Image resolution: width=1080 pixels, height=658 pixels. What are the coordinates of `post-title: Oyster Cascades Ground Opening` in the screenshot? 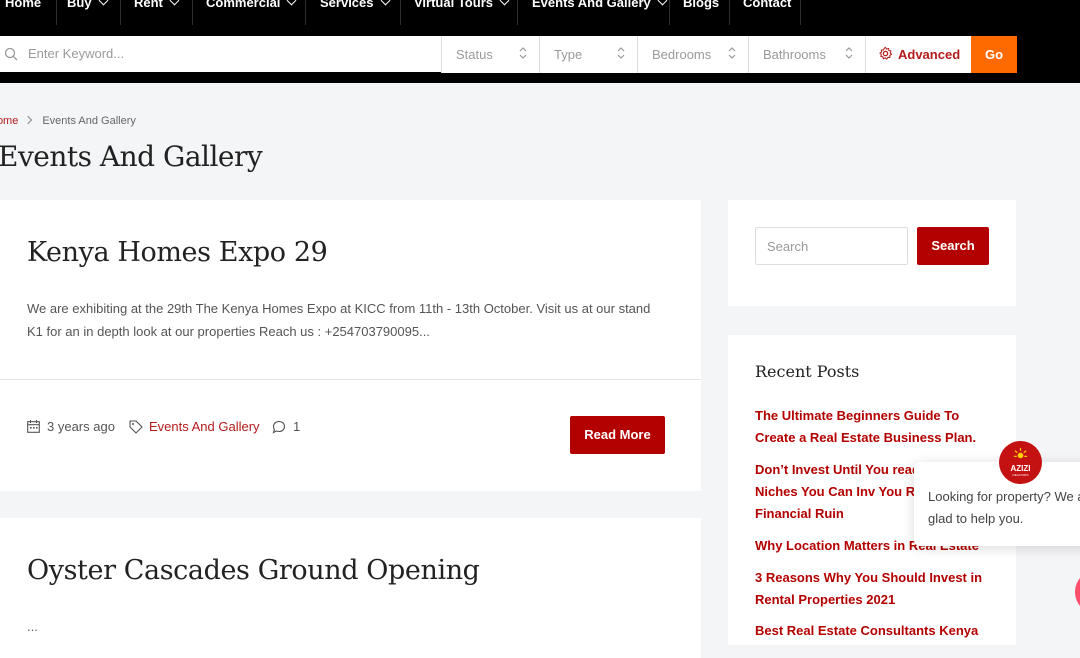 It's located at (253, 570).